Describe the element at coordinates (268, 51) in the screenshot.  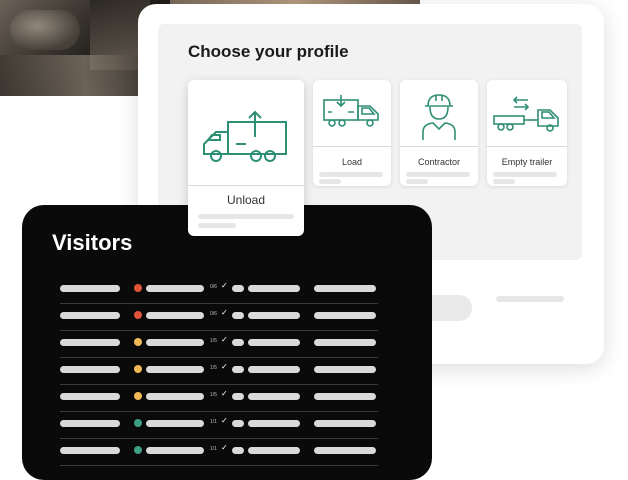
I see `page-title: Choose your profile` at that location.